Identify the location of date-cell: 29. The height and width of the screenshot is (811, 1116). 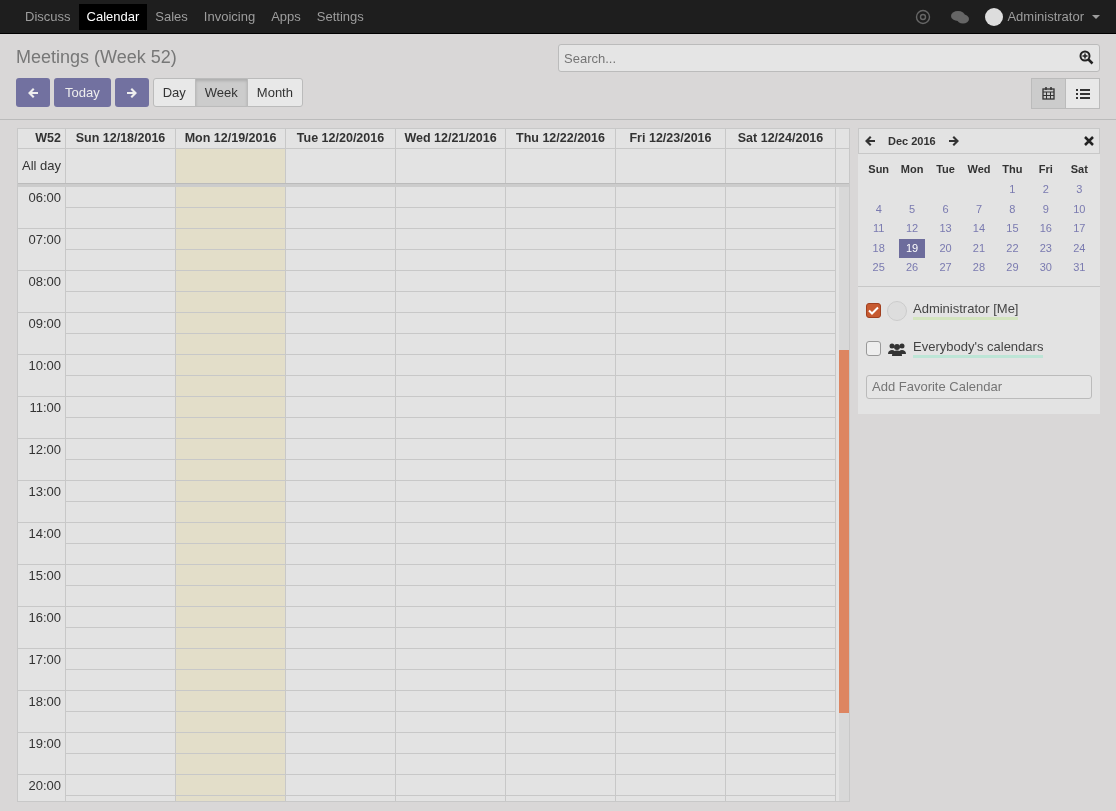
(1012, 268).